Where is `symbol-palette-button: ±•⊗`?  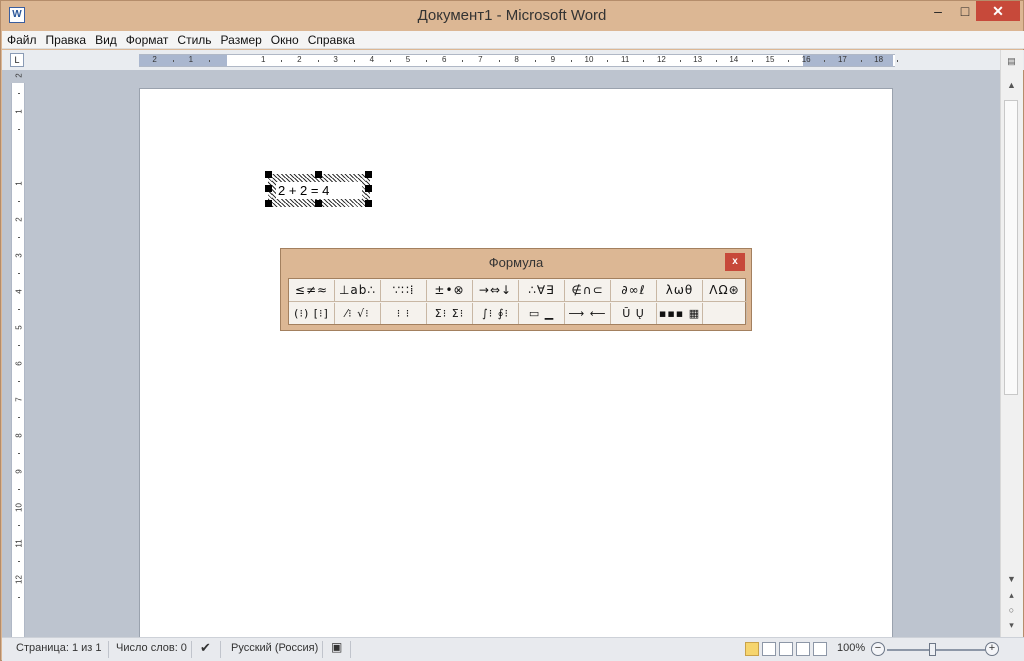 symbol-palette-button: ±•⊗ is located at coordinates (450, 290).